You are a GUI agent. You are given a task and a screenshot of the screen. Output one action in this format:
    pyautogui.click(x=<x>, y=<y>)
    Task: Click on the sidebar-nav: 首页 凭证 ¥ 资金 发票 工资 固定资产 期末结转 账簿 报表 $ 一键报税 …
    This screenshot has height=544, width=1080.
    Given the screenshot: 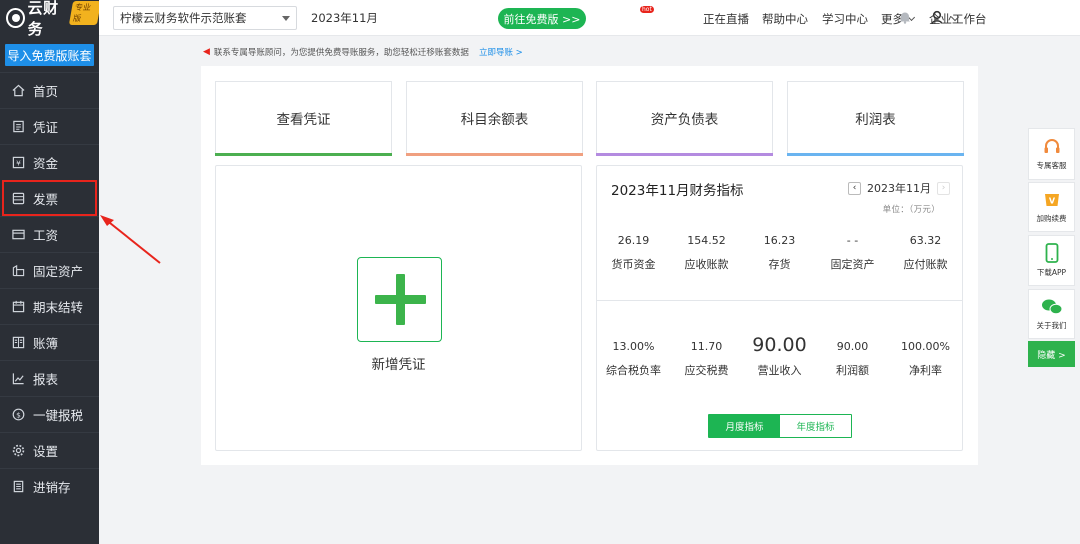 What is the action you would take?
    pyautogui.click(x=49, y=288)
    